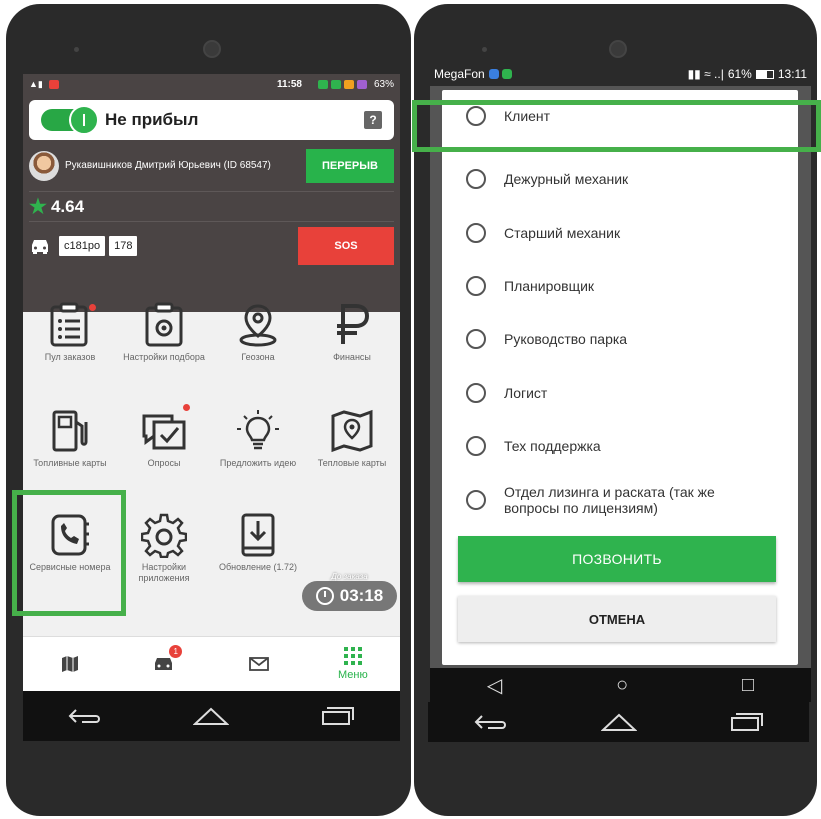 The height and width of the screenshot is (819, 821). What do you see at coordinates (70, 431) in the screenshot?
I see `fuel-pump-icon` at bounding box center [70, 431].